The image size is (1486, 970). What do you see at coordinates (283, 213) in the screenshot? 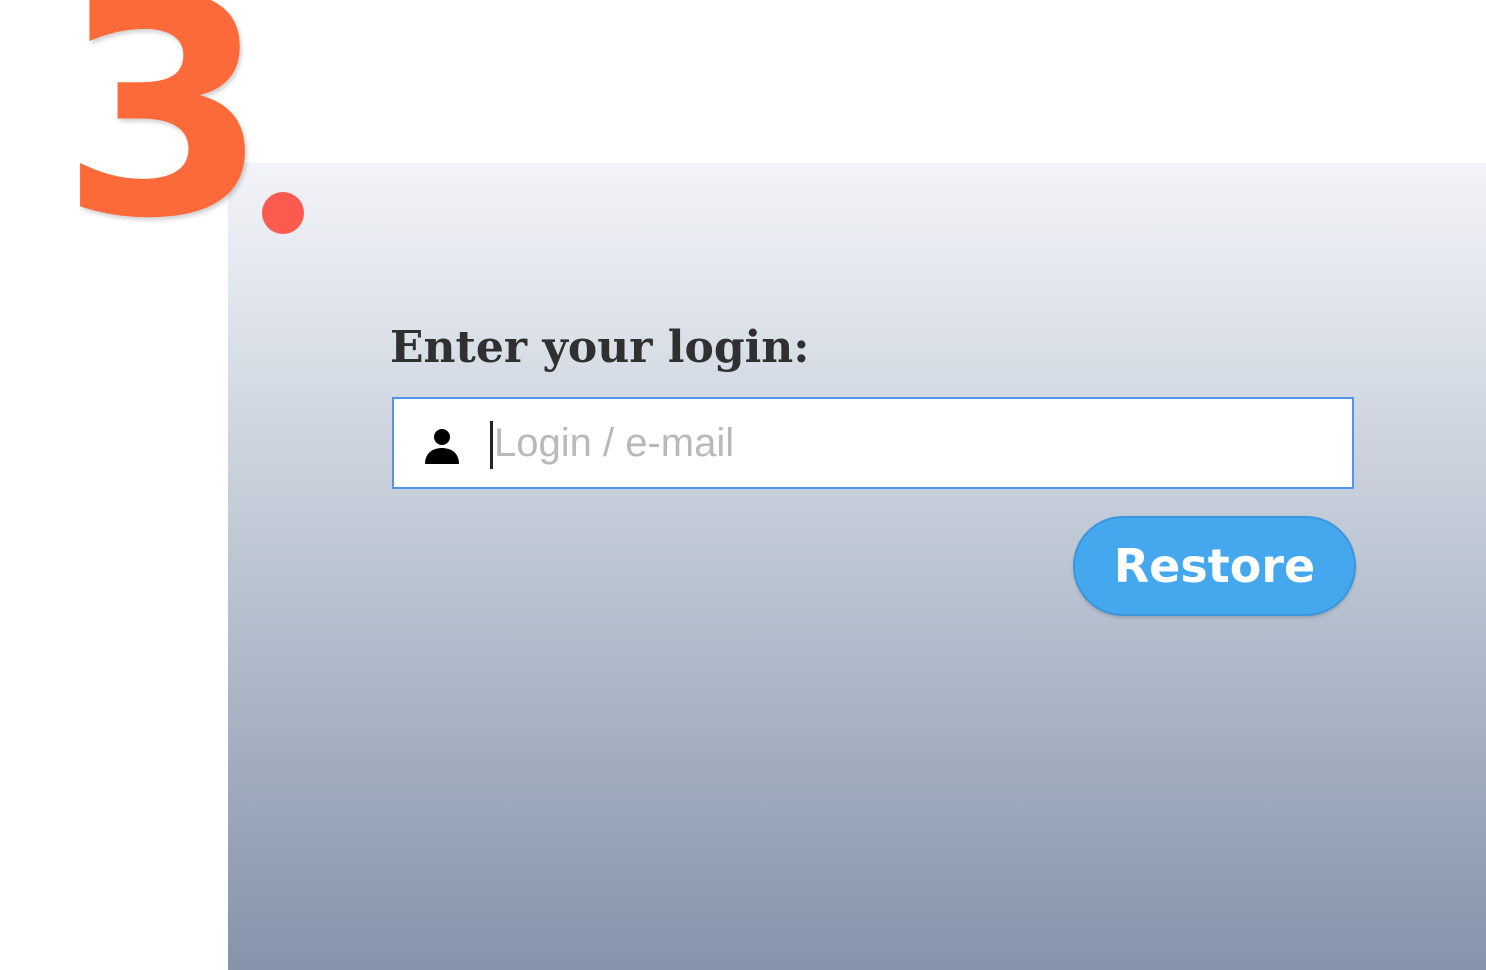
I see `status-dot` at bounding box center [283, 213].